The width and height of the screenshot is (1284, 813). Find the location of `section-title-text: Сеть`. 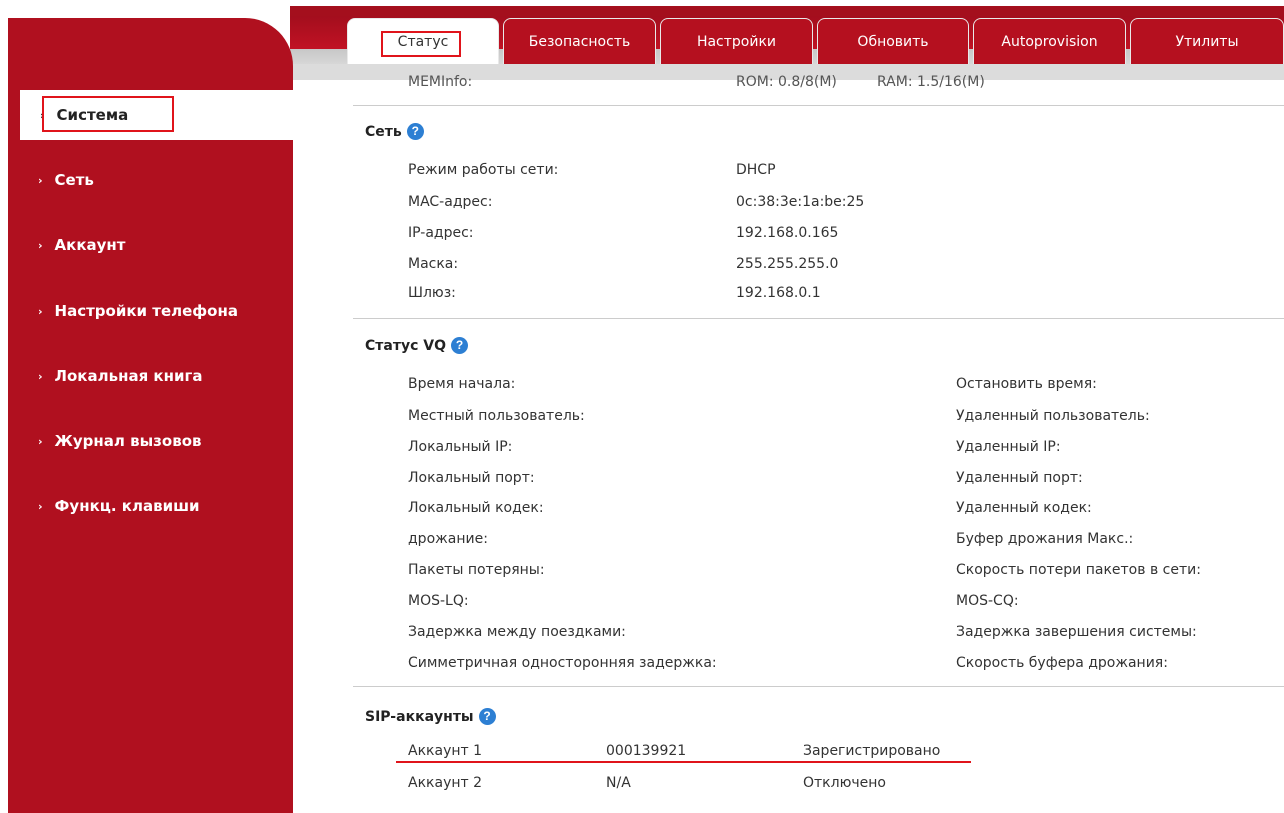

section-title-text: Сеть is located at coordinates (383, 131).